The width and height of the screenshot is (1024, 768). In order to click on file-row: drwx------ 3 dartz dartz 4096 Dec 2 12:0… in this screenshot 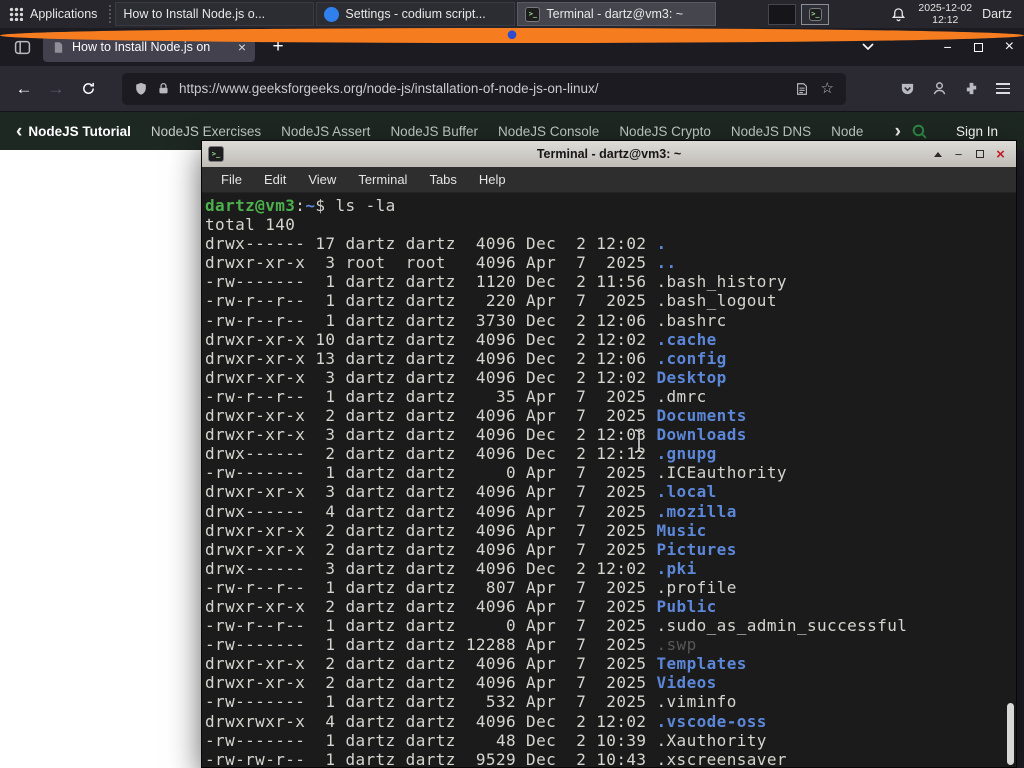, I will do `click(610, 568)`.